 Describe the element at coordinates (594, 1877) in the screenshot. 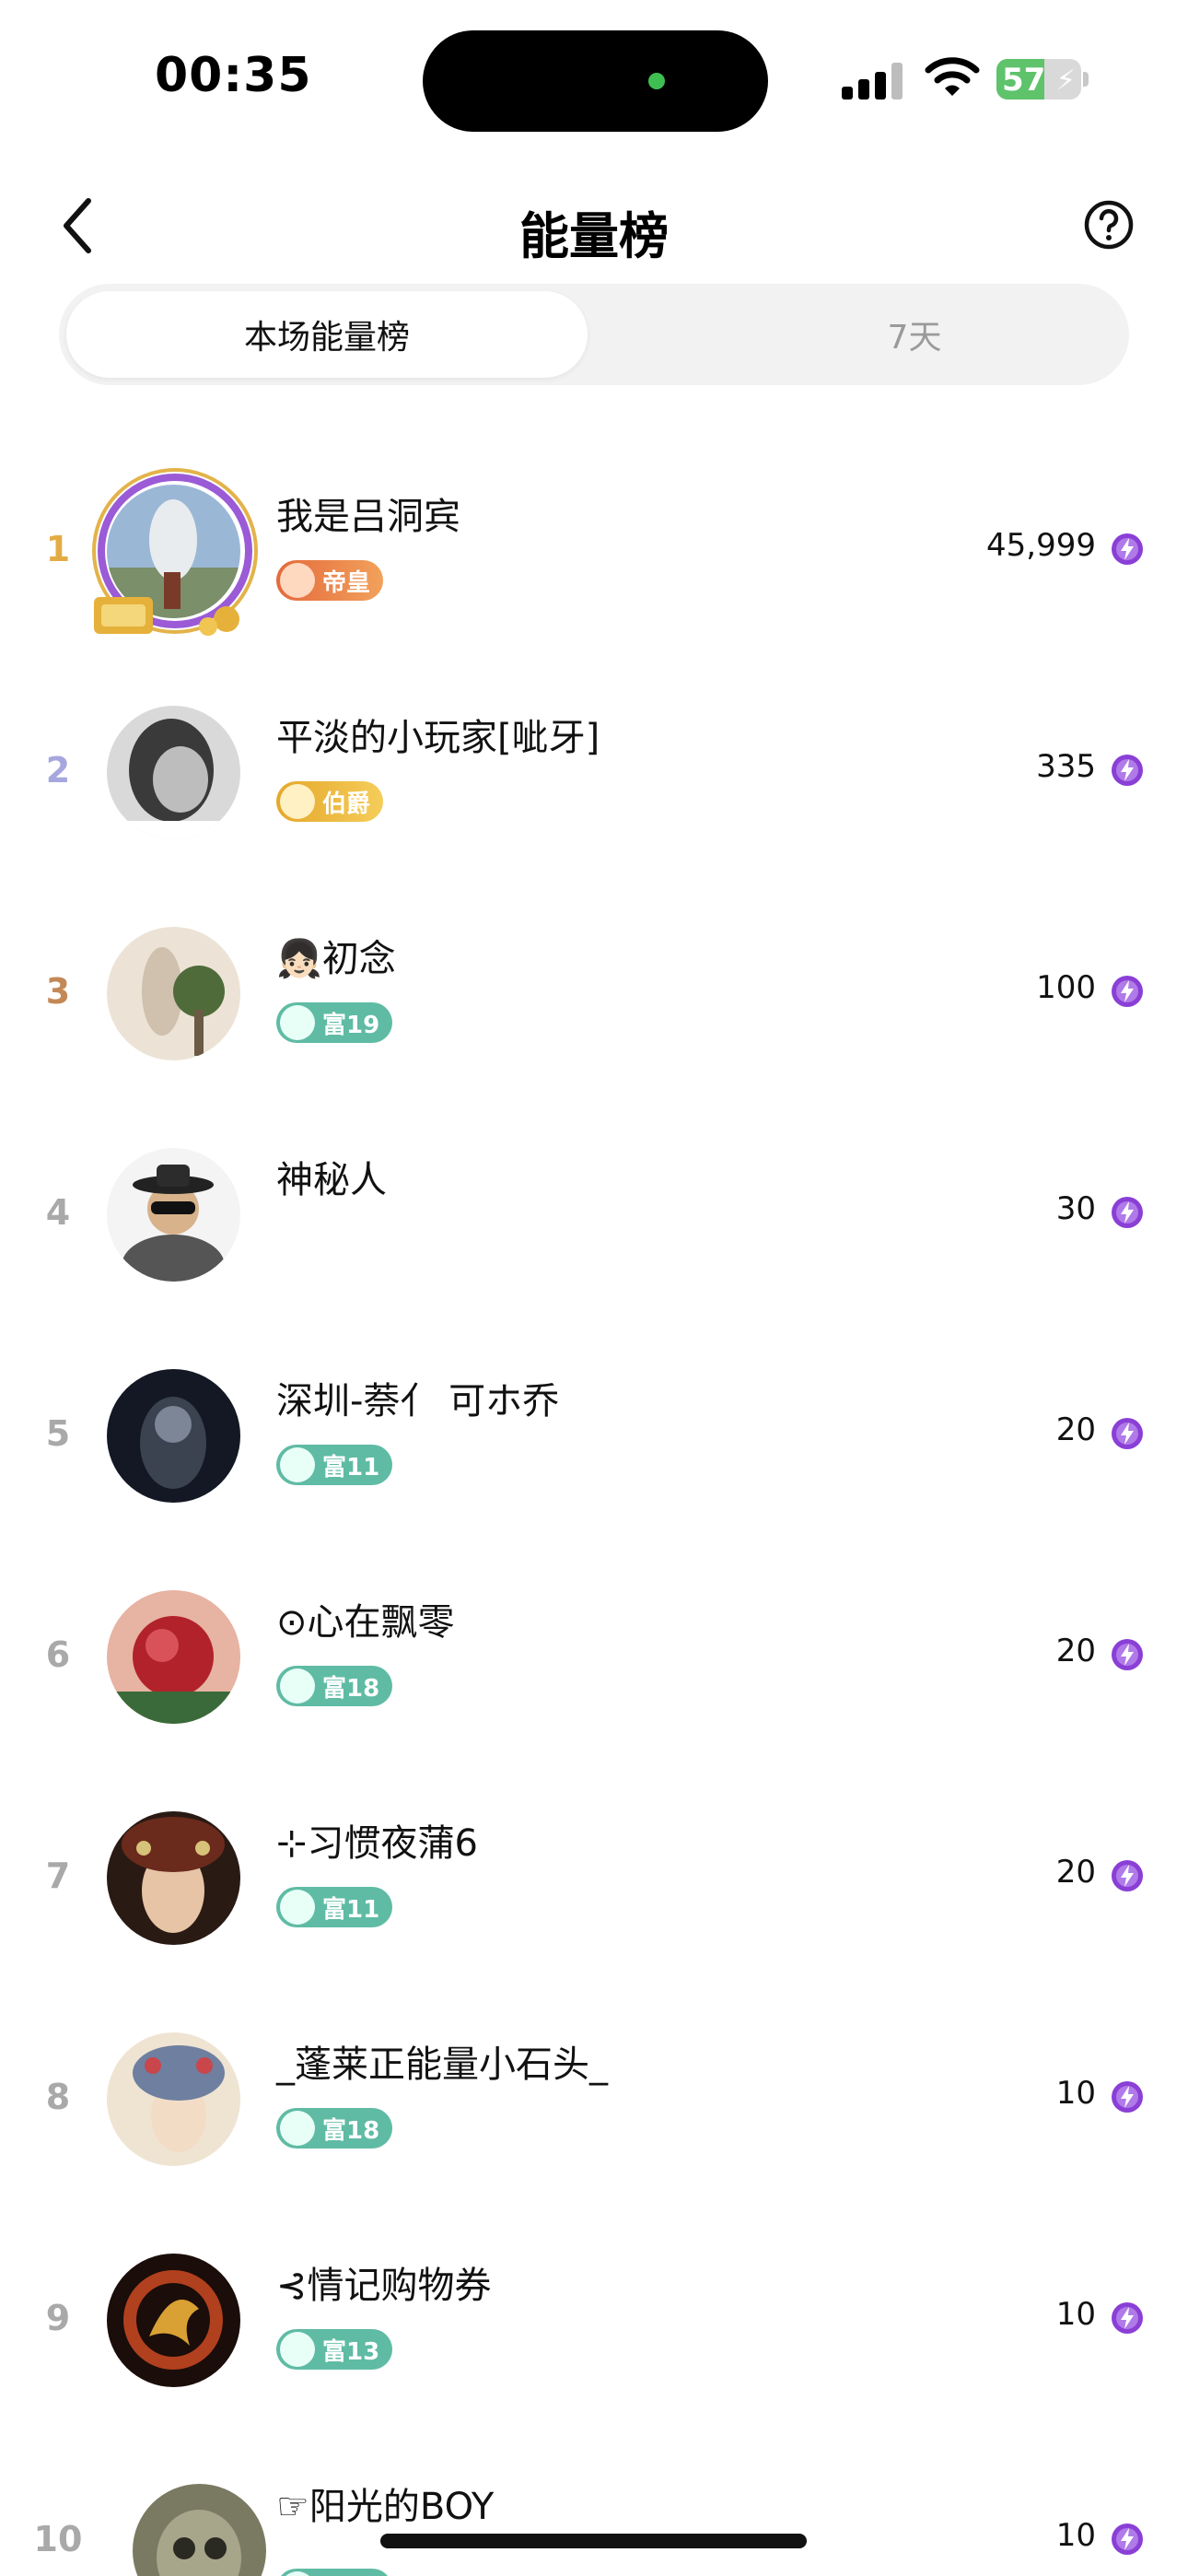

I see `ranking-row: 7 ⊹习惯夜蒲6 富11 20` at that location.